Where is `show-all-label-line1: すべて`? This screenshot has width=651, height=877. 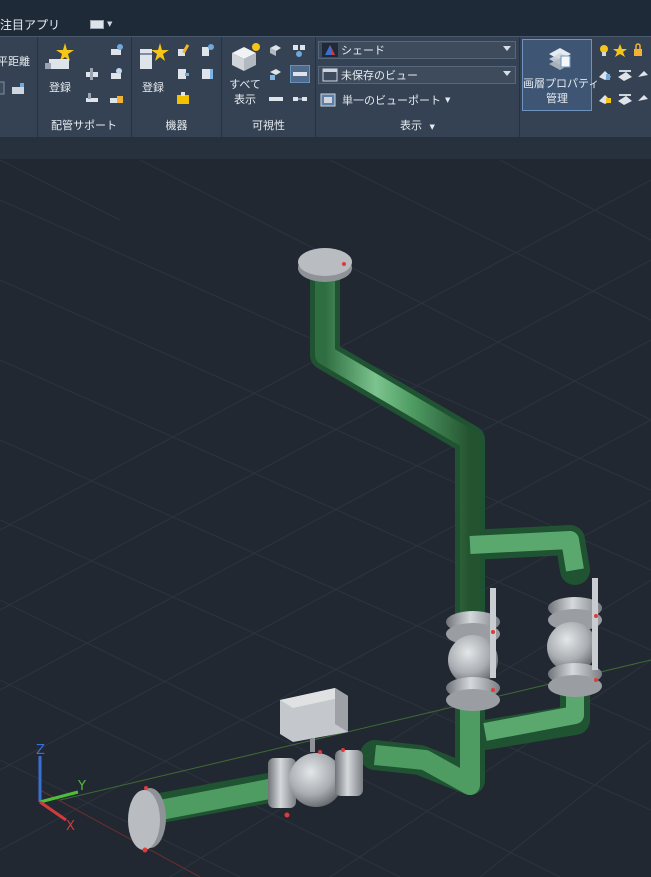
show-all-label-line1: すべて is located at coordinates (245, 84).